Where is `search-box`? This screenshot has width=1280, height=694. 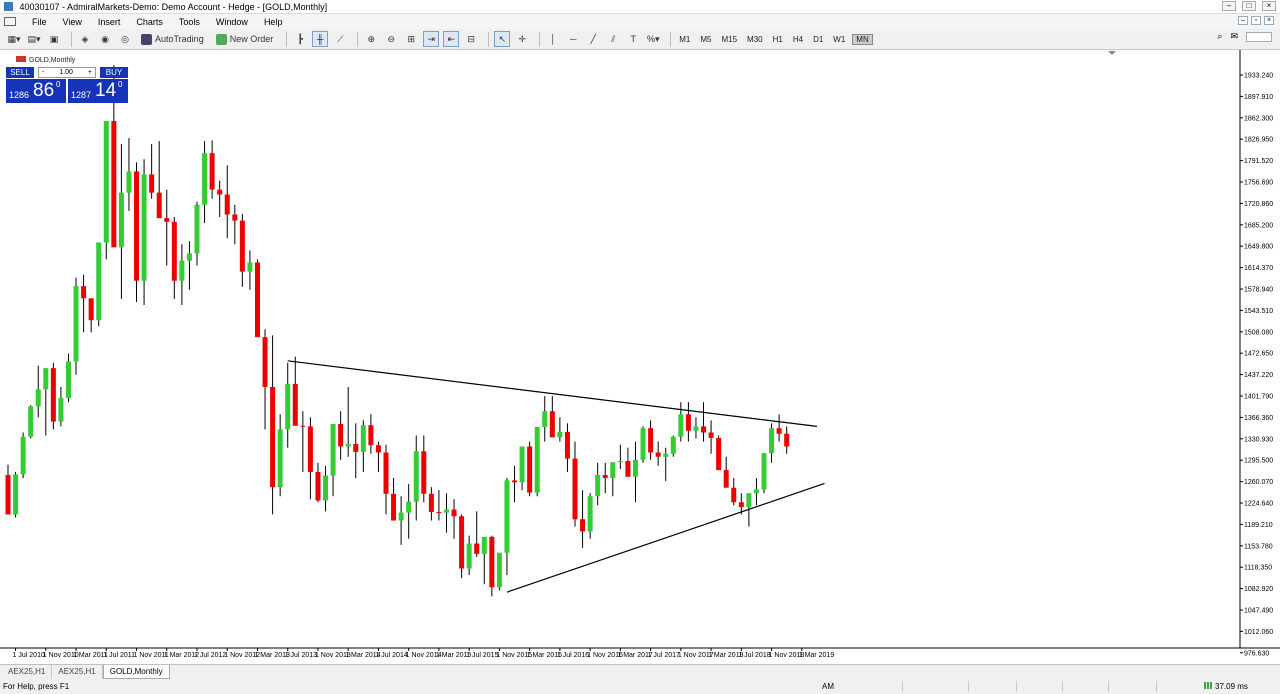
search-box is located at coordinates (1259, 36).